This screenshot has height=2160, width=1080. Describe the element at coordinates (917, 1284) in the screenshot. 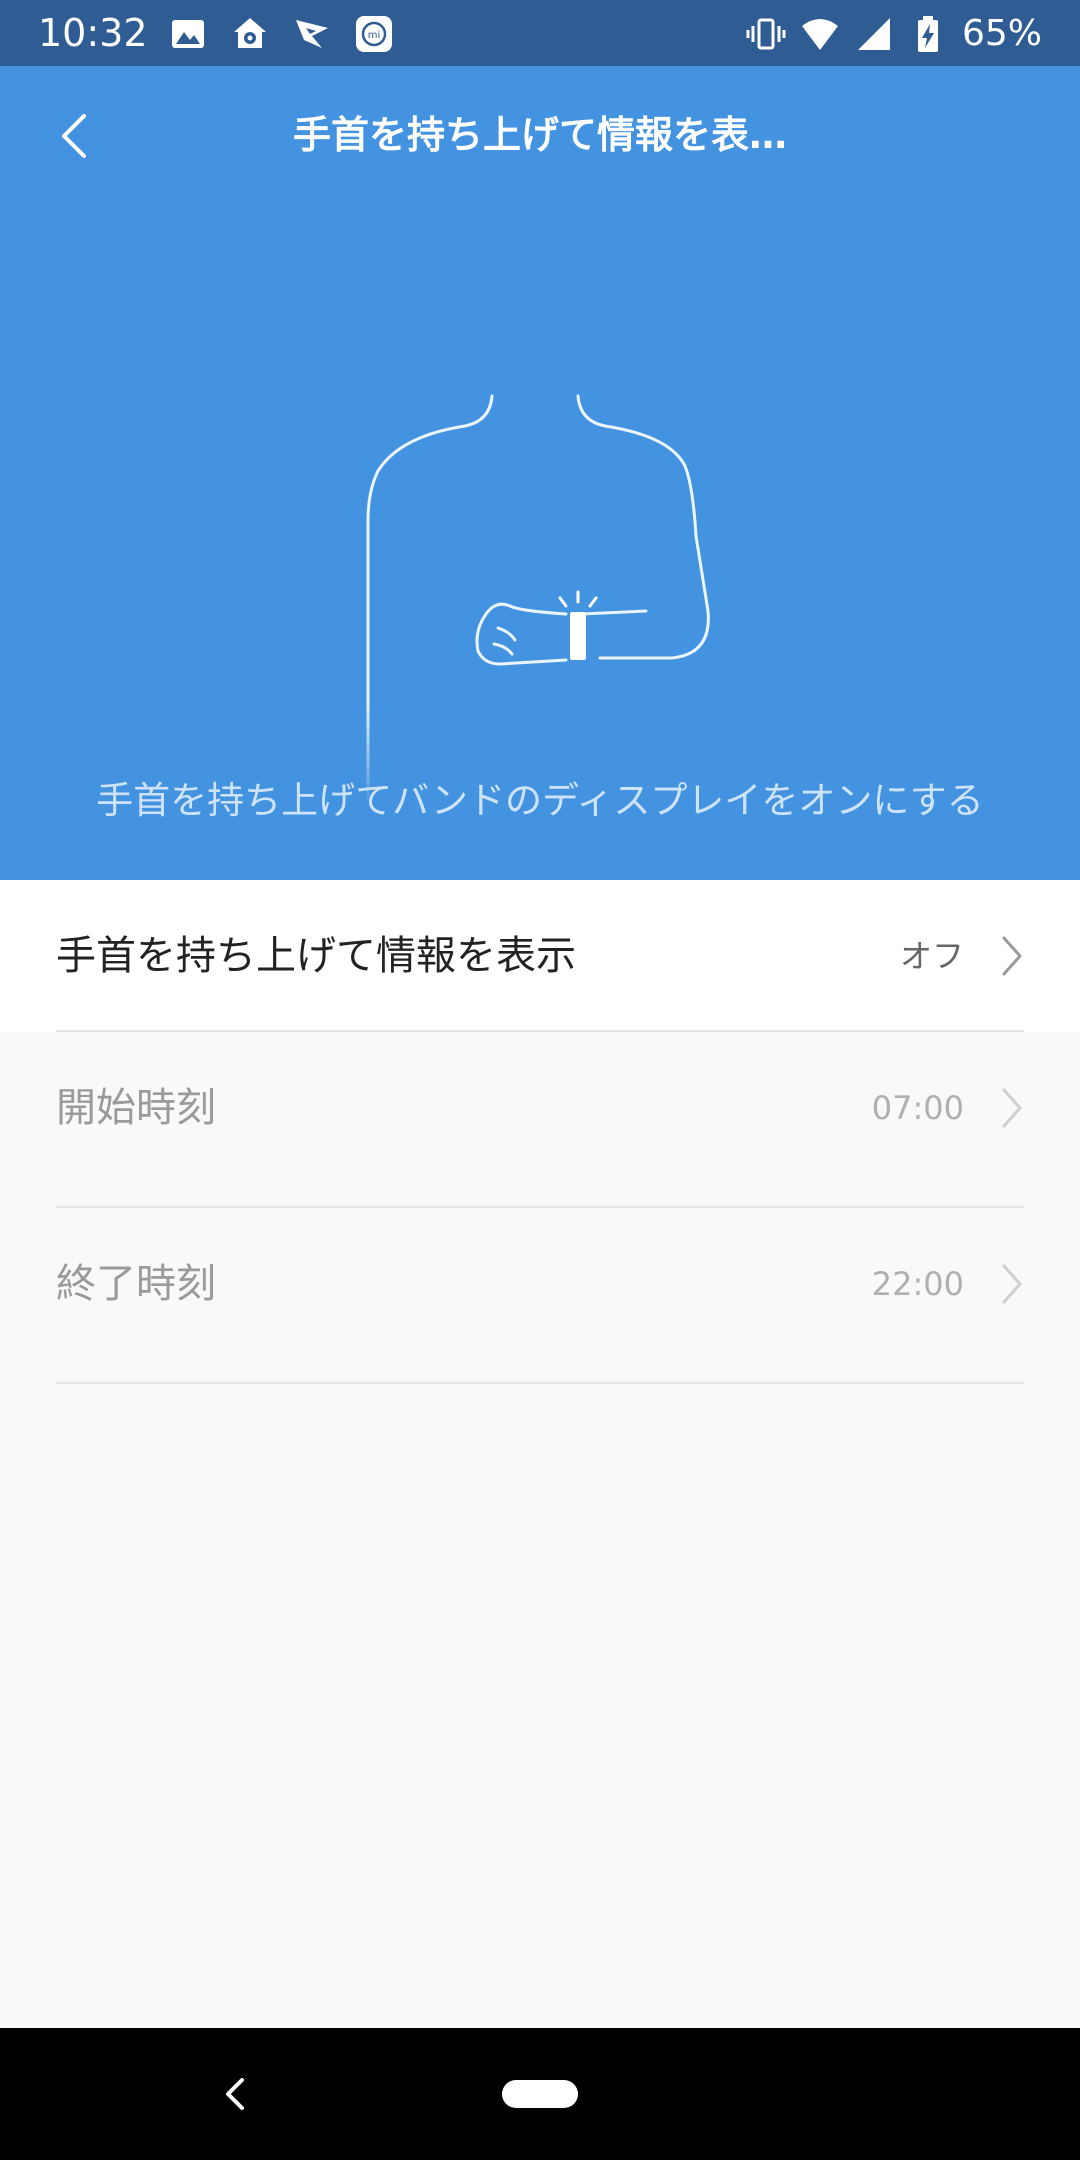

I see `setting-value: 22:00` at that location.